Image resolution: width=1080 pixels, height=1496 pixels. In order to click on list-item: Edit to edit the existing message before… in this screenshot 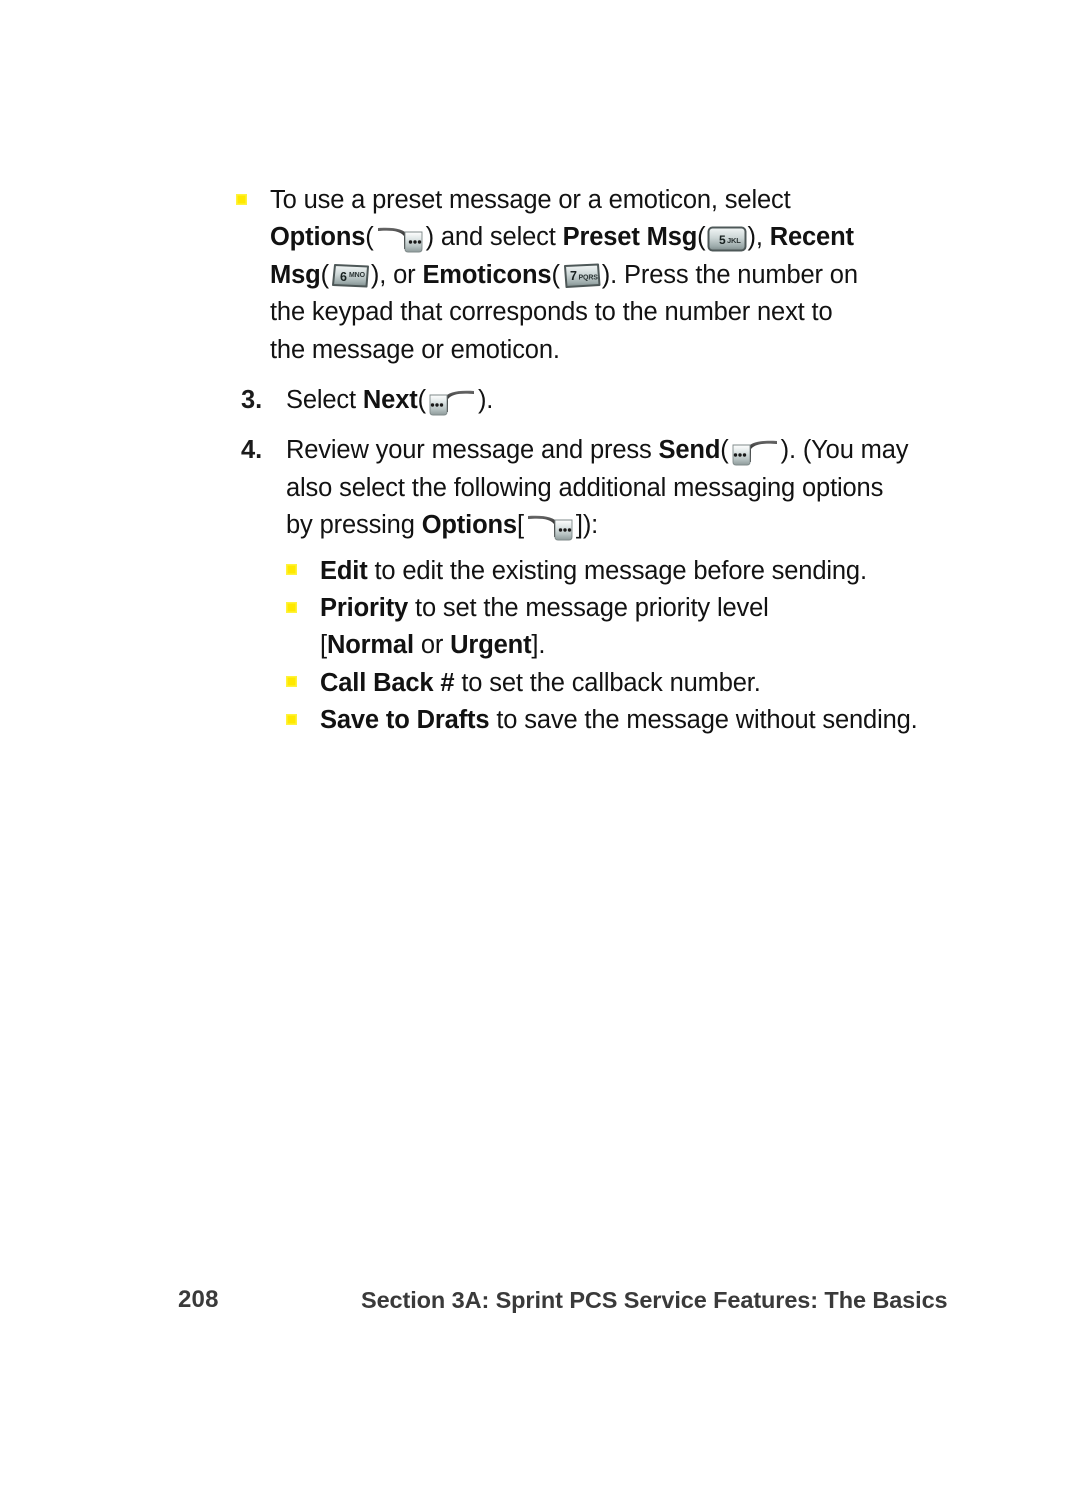, I will do `click(611, 571)`.